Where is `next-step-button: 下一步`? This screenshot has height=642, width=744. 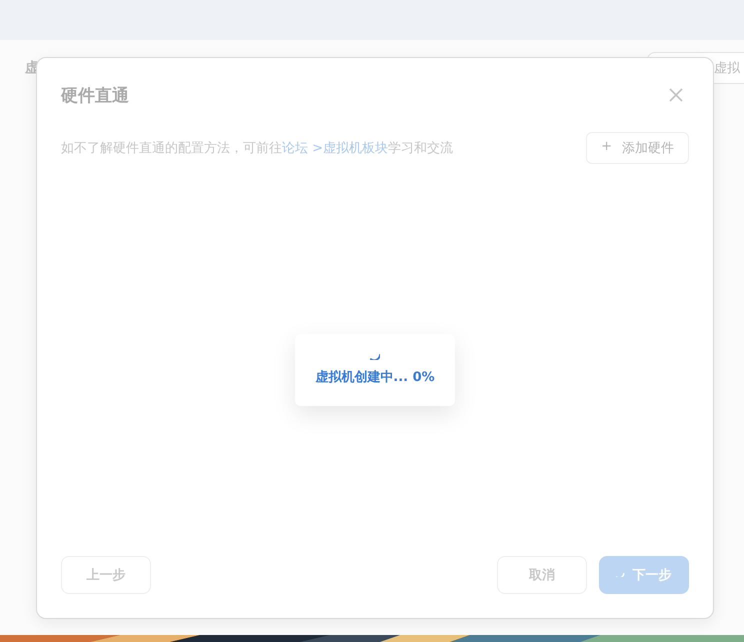 next-step-button: 下一步 is located at coordinates (644, 575).